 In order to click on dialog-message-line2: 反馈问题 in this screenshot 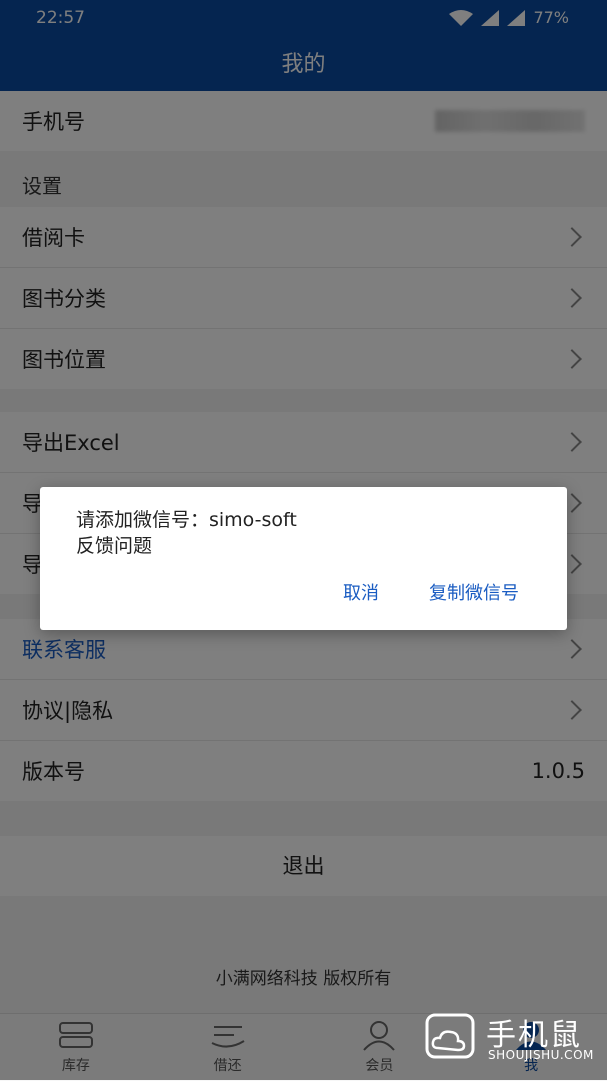, I will do `click(114, 546)`.